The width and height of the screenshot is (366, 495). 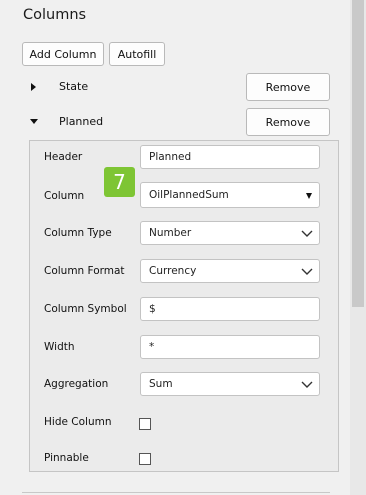 What do you see at coordinates (78, 233) in the screenshot?
I see `column-type-label: Column Type` at bounding box center [78, 233].